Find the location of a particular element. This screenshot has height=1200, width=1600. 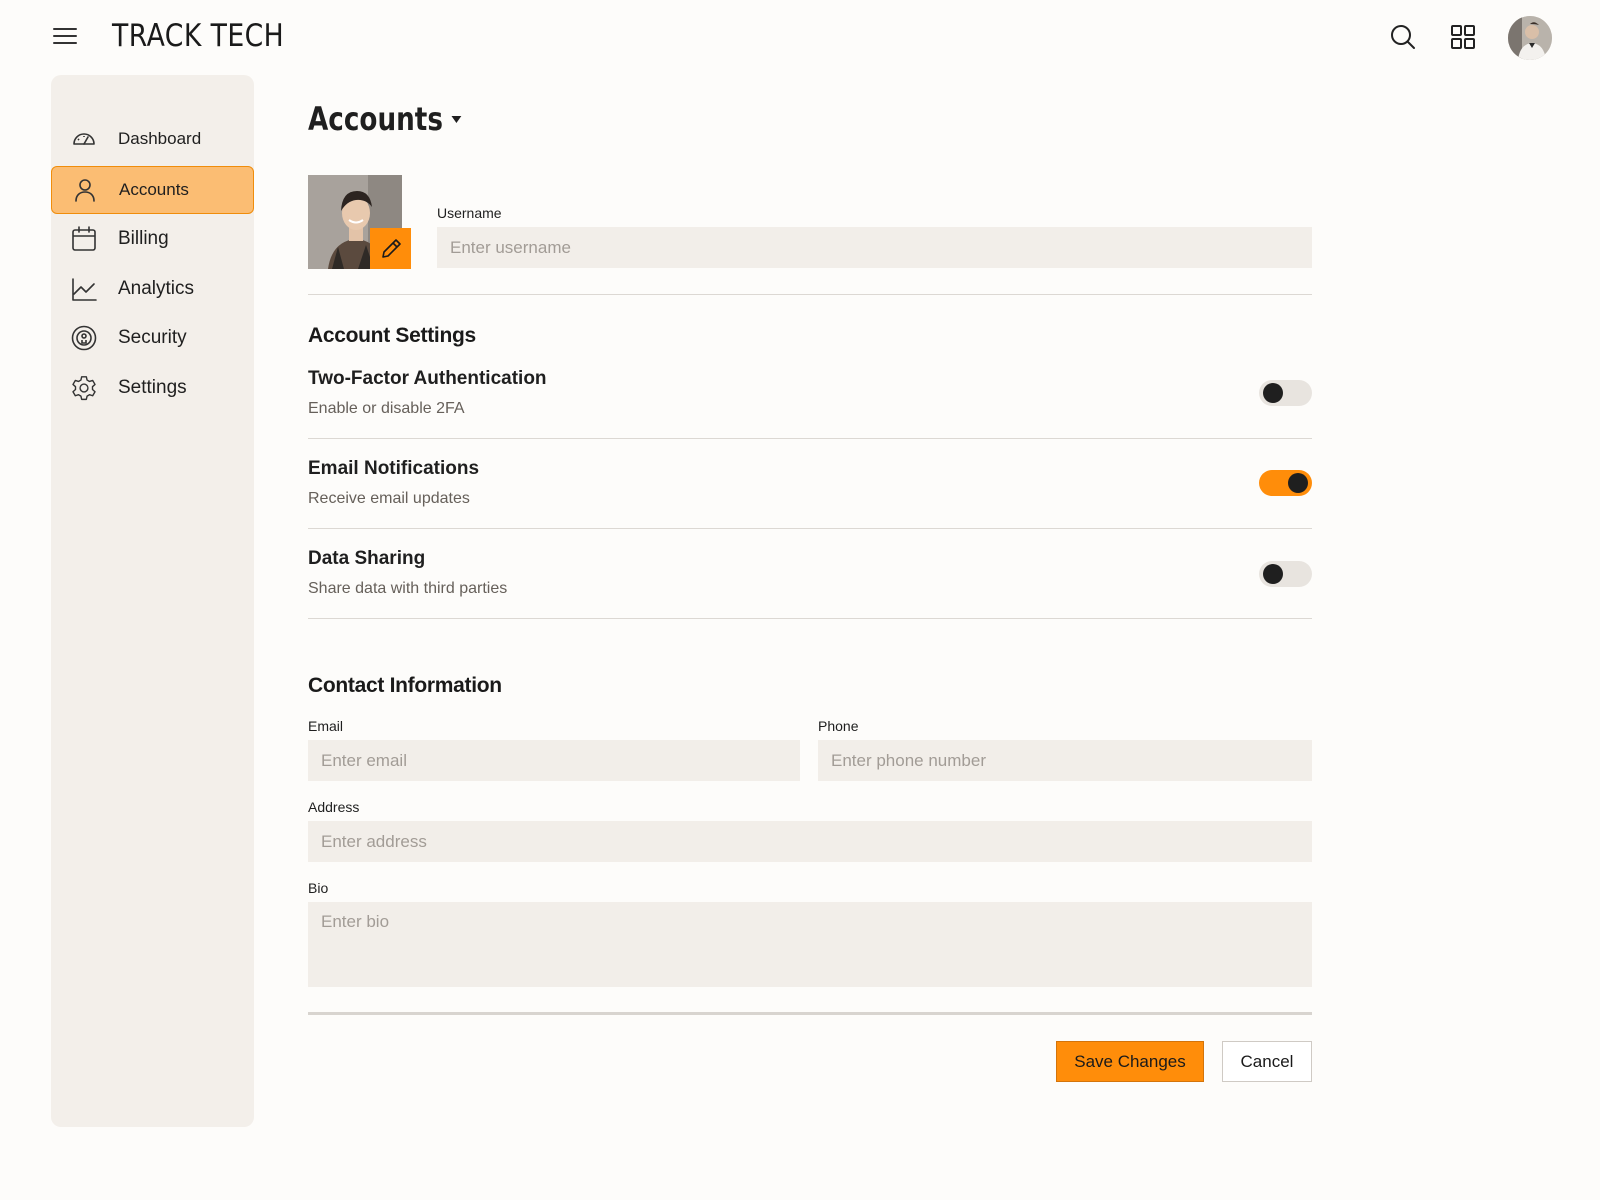

sidebar-item-label: Dashboard is located at coordinates (160, 138).